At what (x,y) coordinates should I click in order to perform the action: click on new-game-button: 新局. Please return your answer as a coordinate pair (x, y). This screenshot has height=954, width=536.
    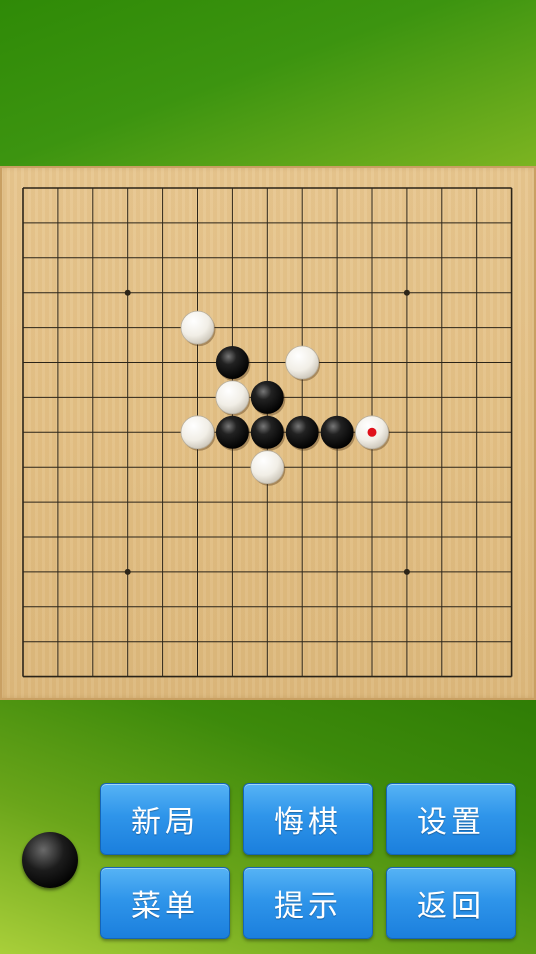
    Looking at the image, I should click on (165, 819).